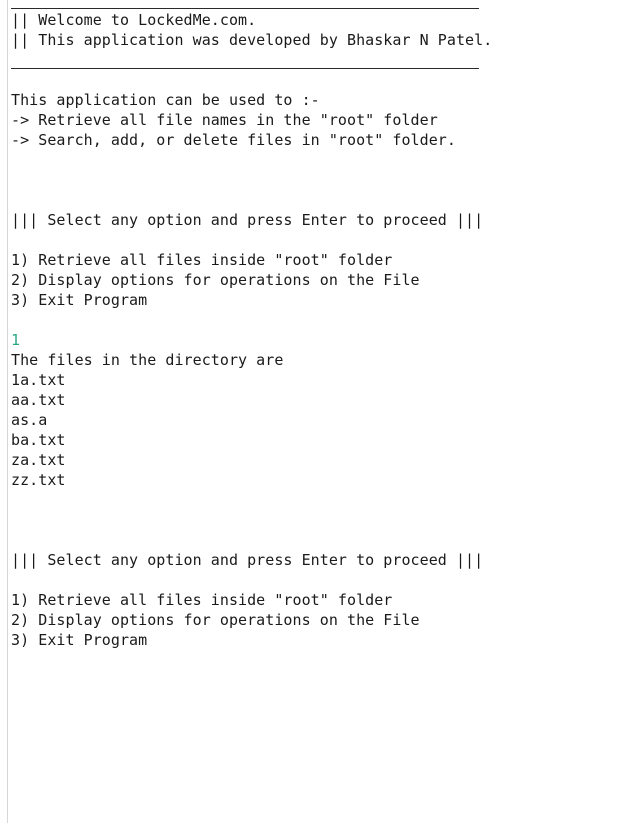 Image resolution: width=633 pixels, height=823 pixels. Describe the element at coordinates (38, 440) in the screenshot. I see `file-item: ba.txt` at that location.